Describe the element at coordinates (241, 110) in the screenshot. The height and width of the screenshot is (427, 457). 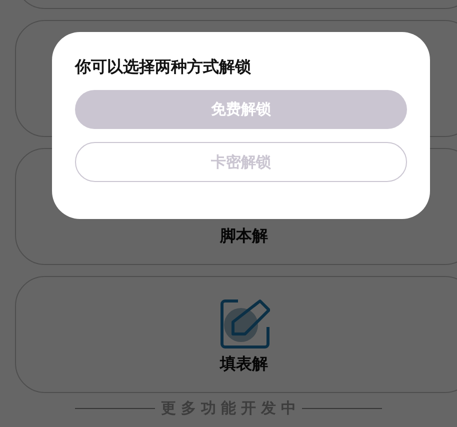
I see `free-unlock-button: 免费解锁` at that location.